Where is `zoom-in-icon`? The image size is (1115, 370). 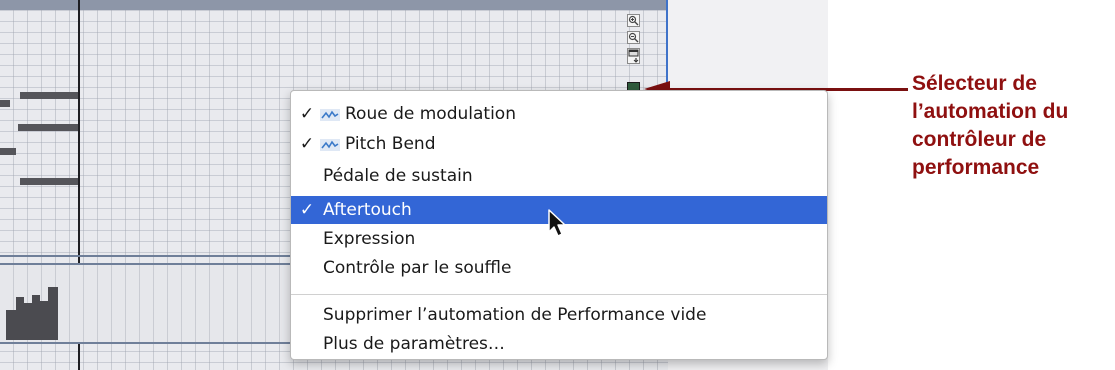 zoom-in-icon is located at coordinates (633, 20).